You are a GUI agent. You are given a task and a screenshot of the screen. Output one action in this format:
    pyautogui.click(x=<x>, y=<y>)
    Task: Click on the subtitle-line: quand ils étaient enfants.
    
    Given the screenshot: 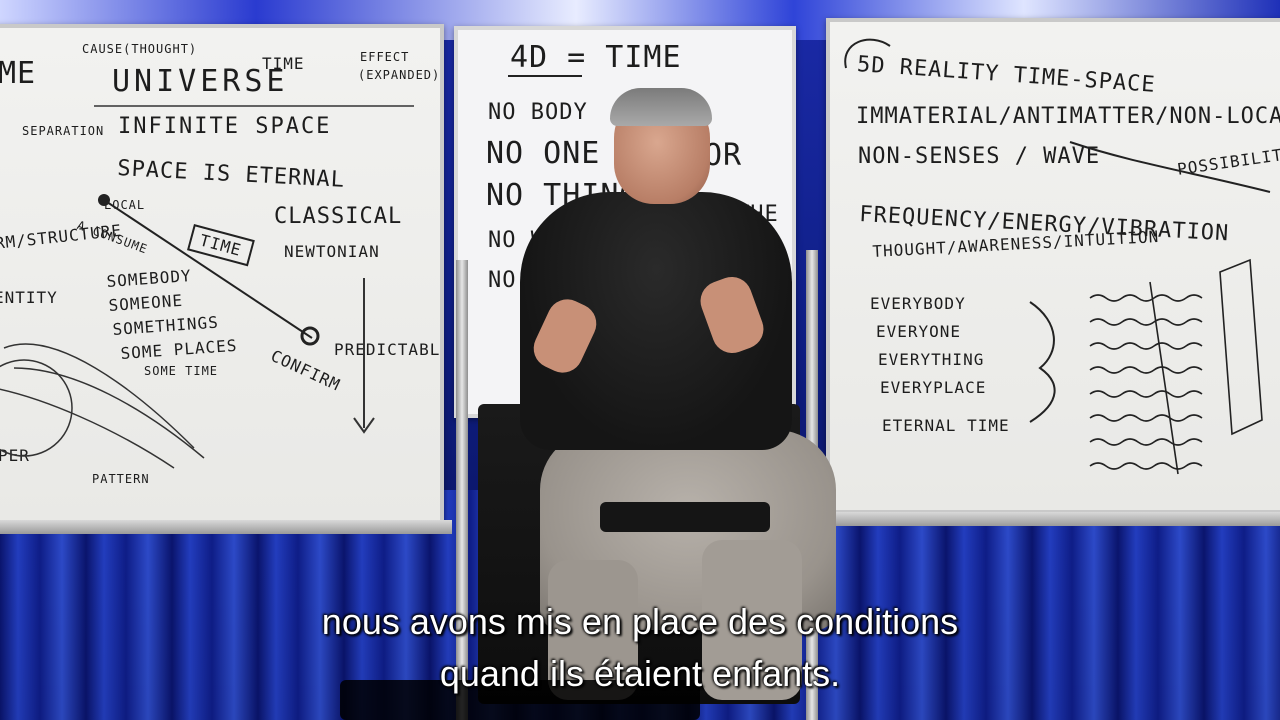 What is the action you would take?
    pyautogui.click(x=640, y=673)
    